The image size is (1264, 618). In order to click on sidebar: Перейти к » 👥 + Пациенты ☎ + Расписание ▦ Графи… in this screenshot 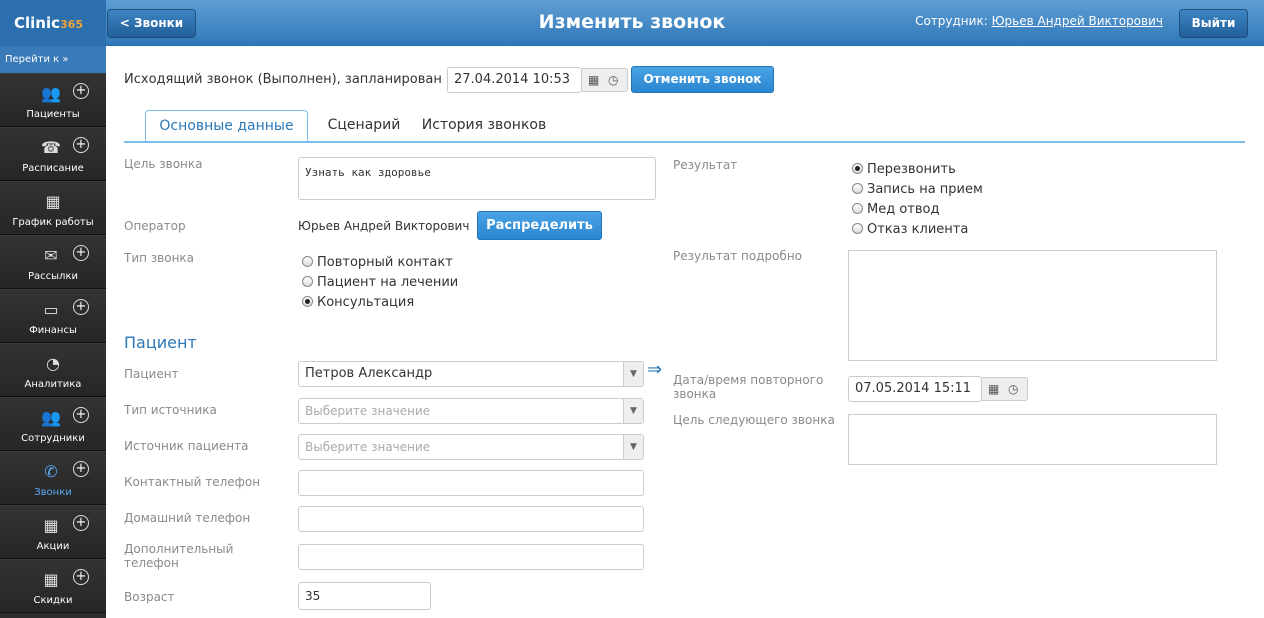, I will do `click(53, 332)`.